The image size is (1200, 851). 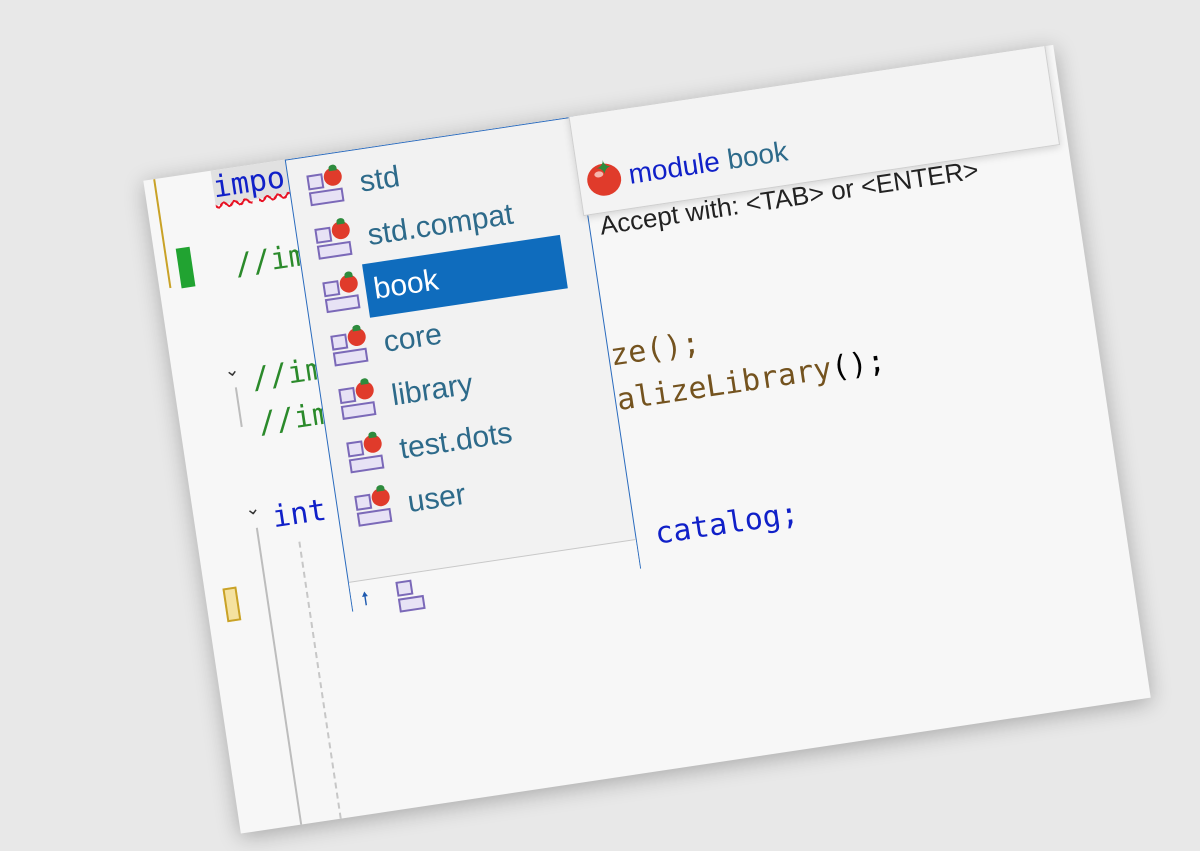 What do you see at coordinates (379, 179) in the screenshot?
I see `completion-item-label: std` at bounding box center [379, 179].